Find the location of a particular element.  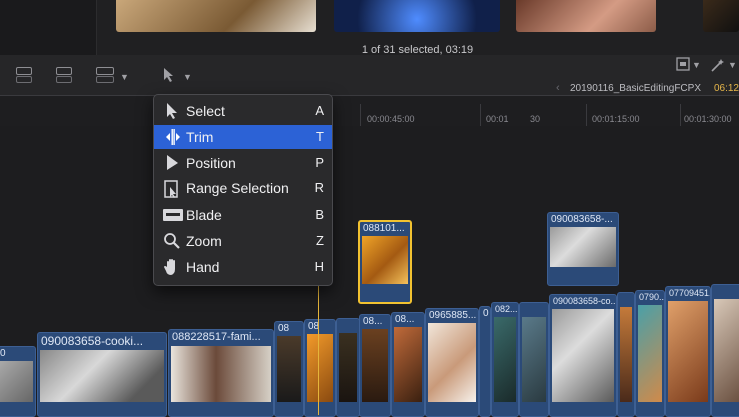

hand-icon is located at coordinates (172, 267).